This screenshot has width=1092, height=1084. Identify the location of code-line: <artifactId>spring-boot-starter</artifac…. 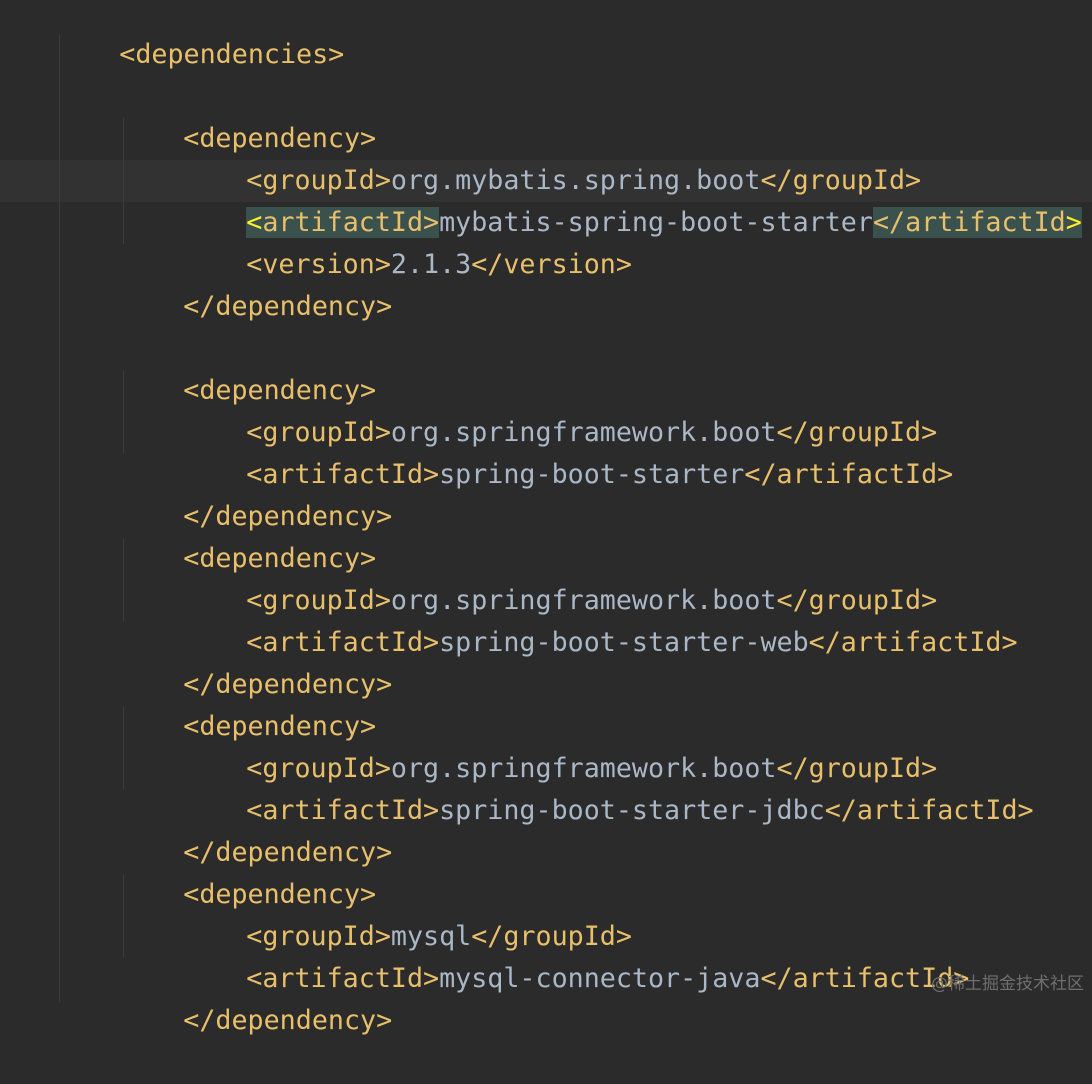
(567, 451).